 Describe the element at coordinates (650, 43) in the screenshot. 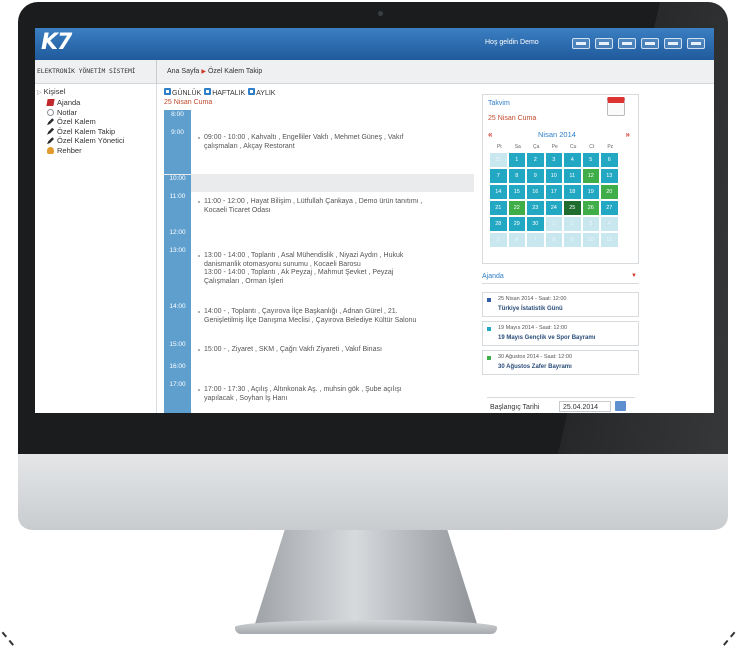

I see `calendar-icon` at that location.